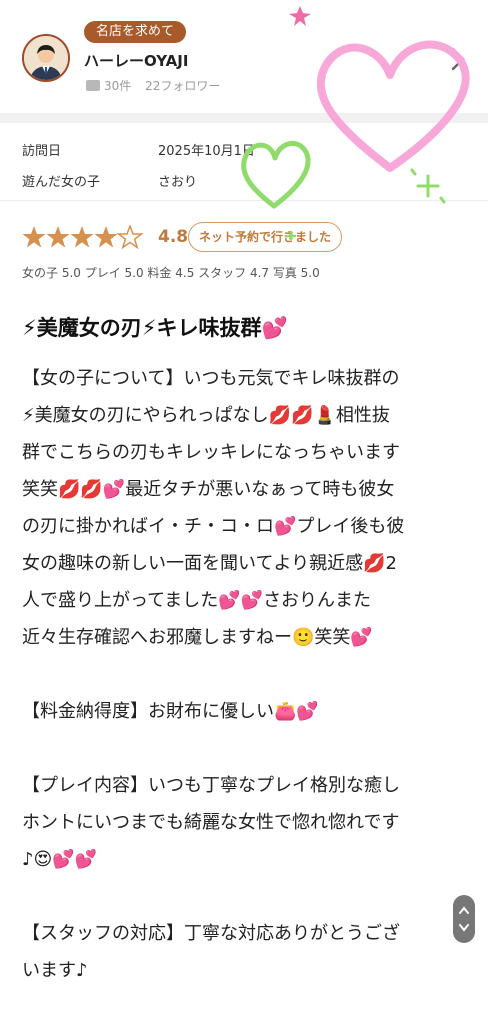  I want to click on review-line: ホントにいつまでも綺麗な女性で惚れ惚れです, so click(211, 822).